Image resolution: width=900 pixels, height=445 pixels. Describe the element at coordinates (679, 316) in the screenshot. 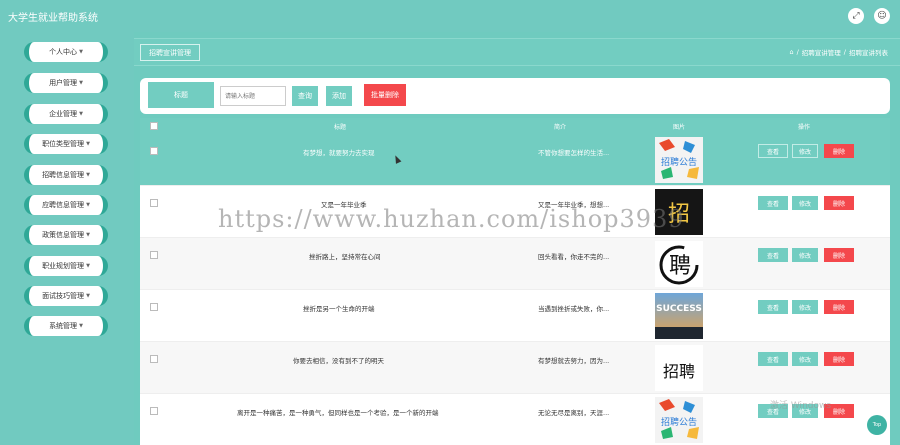

I see `row-image: SUCCESS` at that location.